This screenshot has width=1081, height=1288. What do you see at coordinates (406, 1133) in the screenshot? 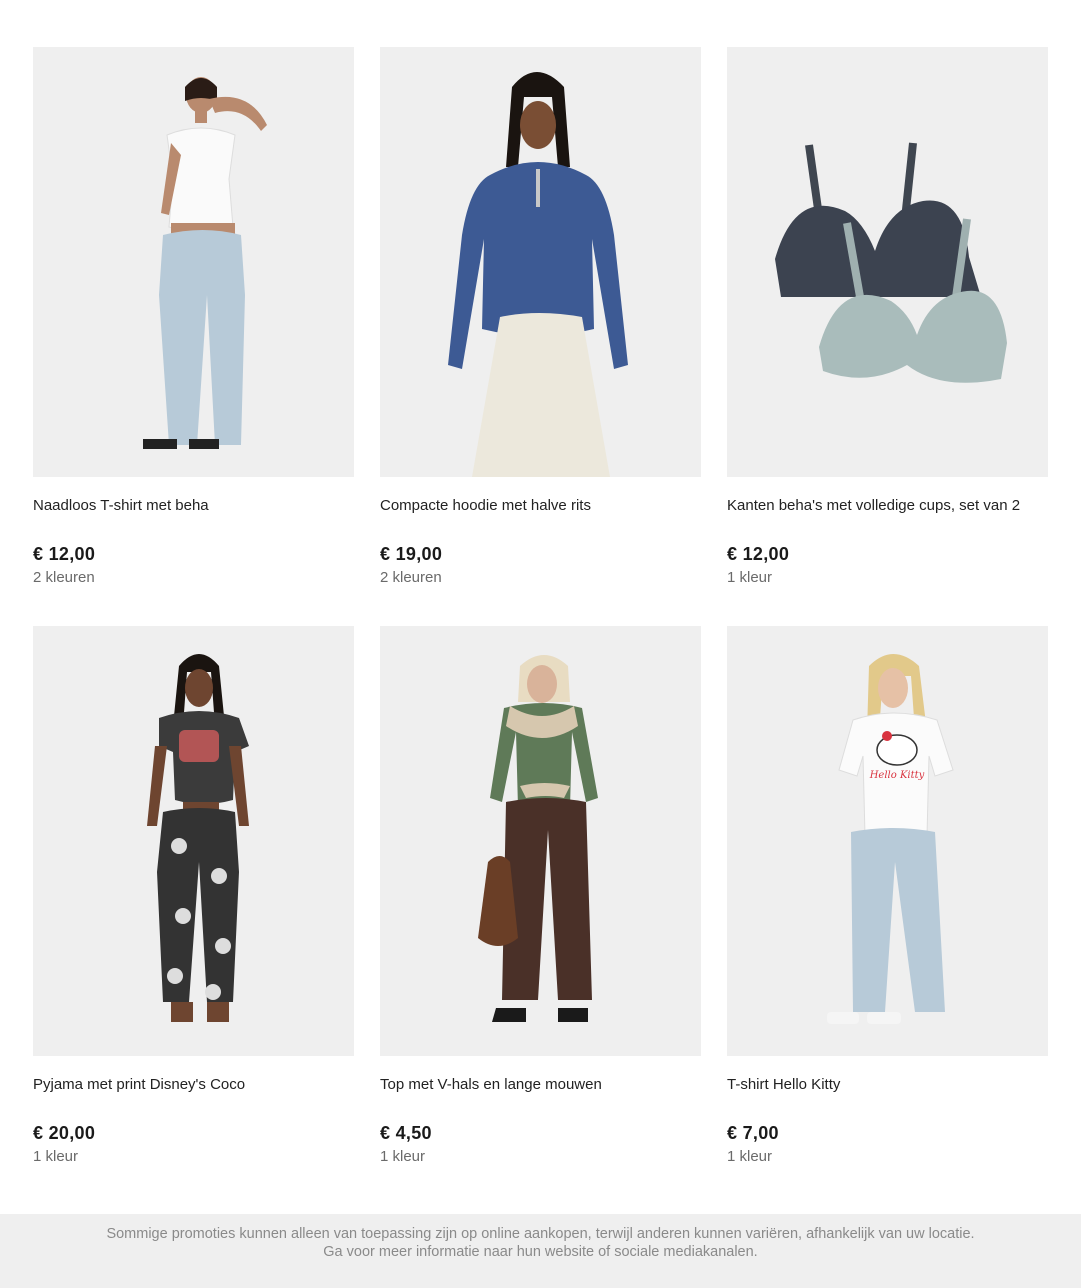
I see `product-price: € 4,50` at bounding box center [406, 1133].